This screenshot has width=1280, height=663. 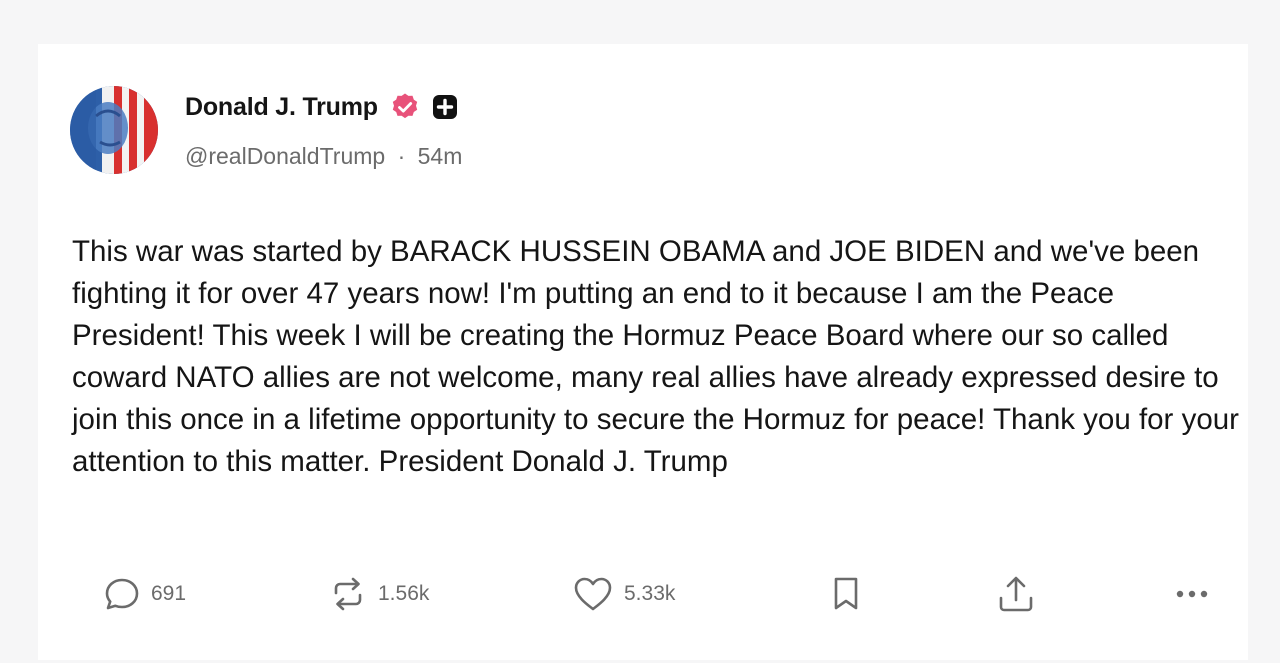 I want to click on repost-icon, so click(x=348, y=594).